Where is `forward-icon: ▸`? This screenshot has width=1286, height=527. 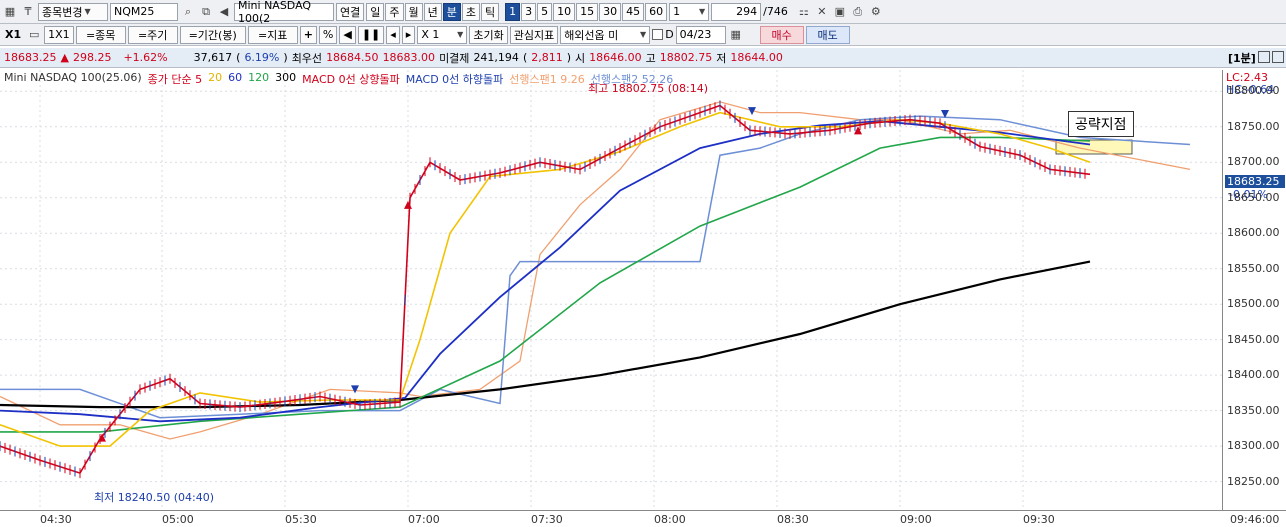 forward-icon: ▸ is located at coordinates (408, 34).